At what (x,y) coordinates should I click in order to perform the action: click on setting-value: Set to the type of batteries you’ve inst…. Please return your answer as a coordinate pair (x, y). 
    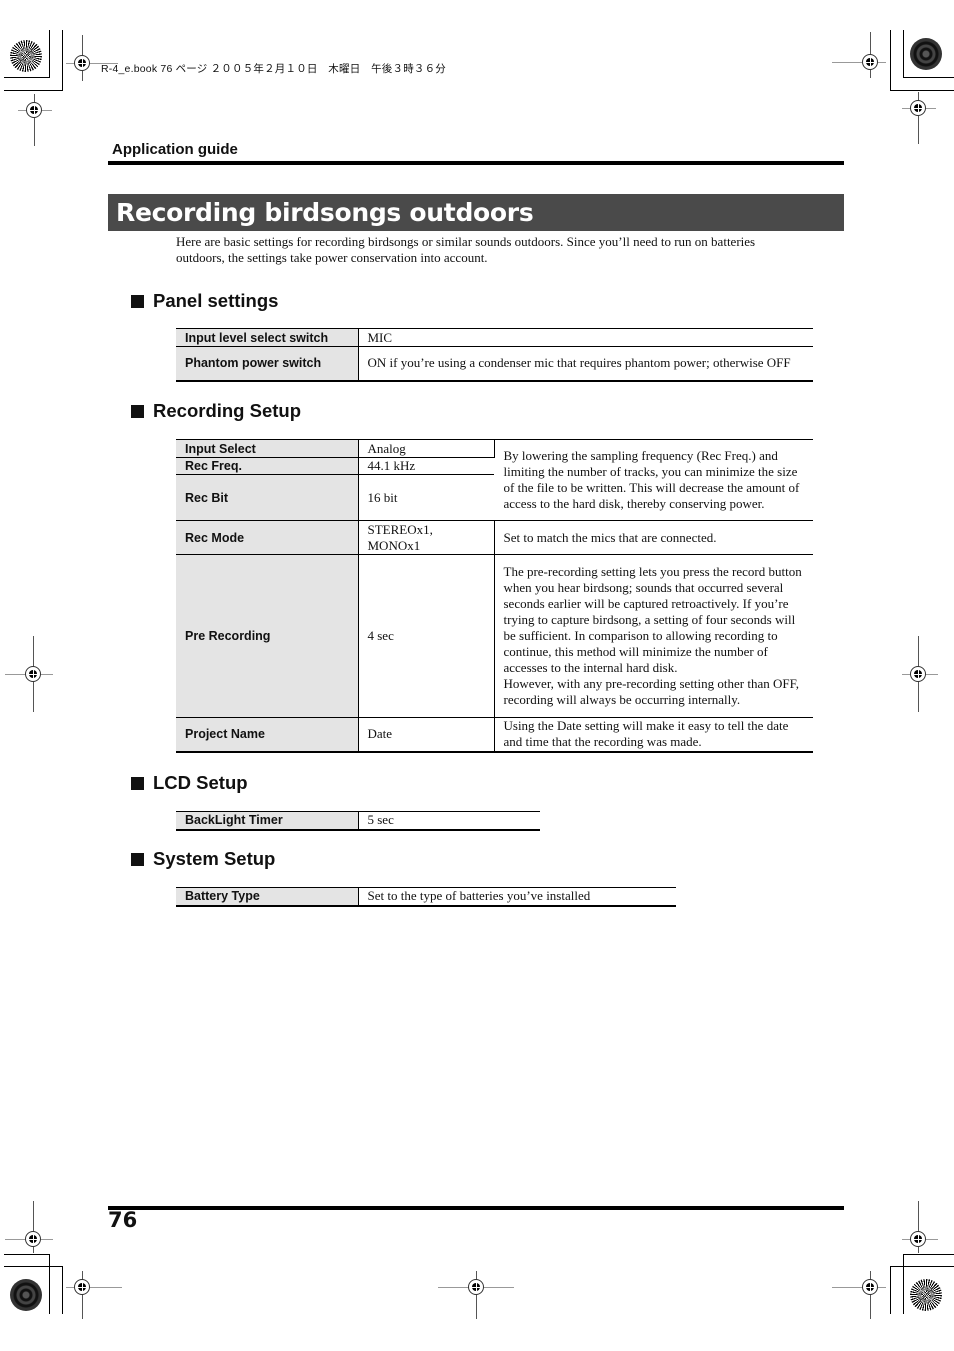
    Looking at the image, I should click on (479, 896).